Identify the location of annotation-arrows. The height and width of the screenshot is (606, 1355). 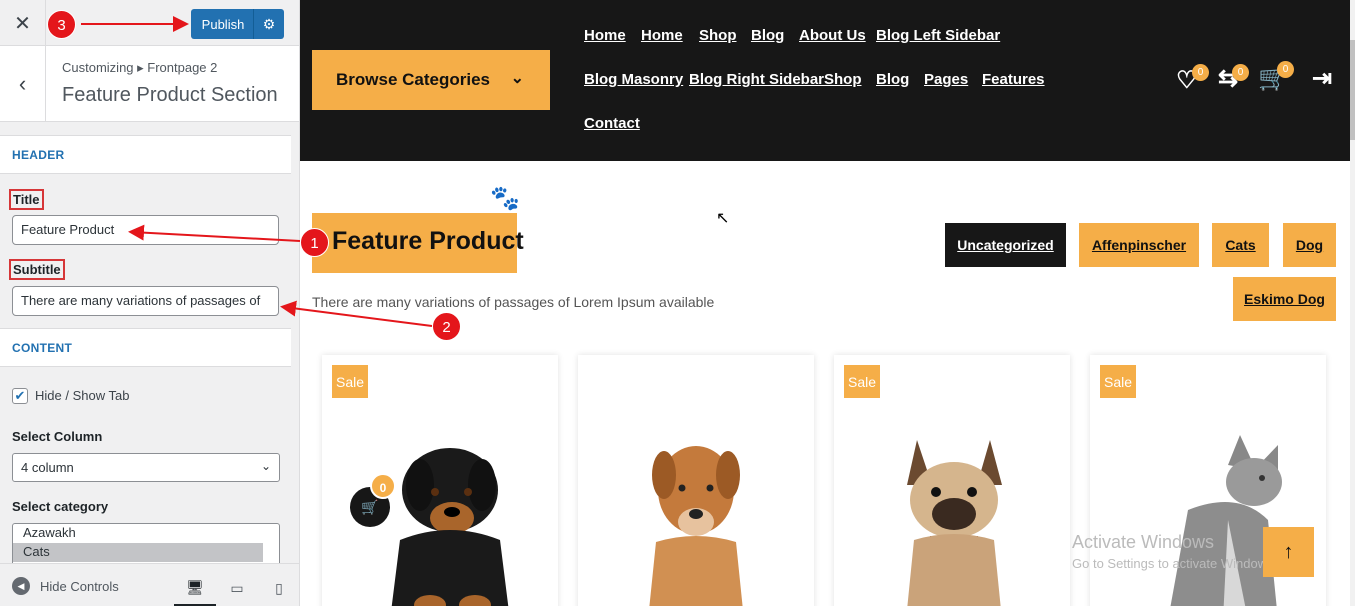
(257, 171).